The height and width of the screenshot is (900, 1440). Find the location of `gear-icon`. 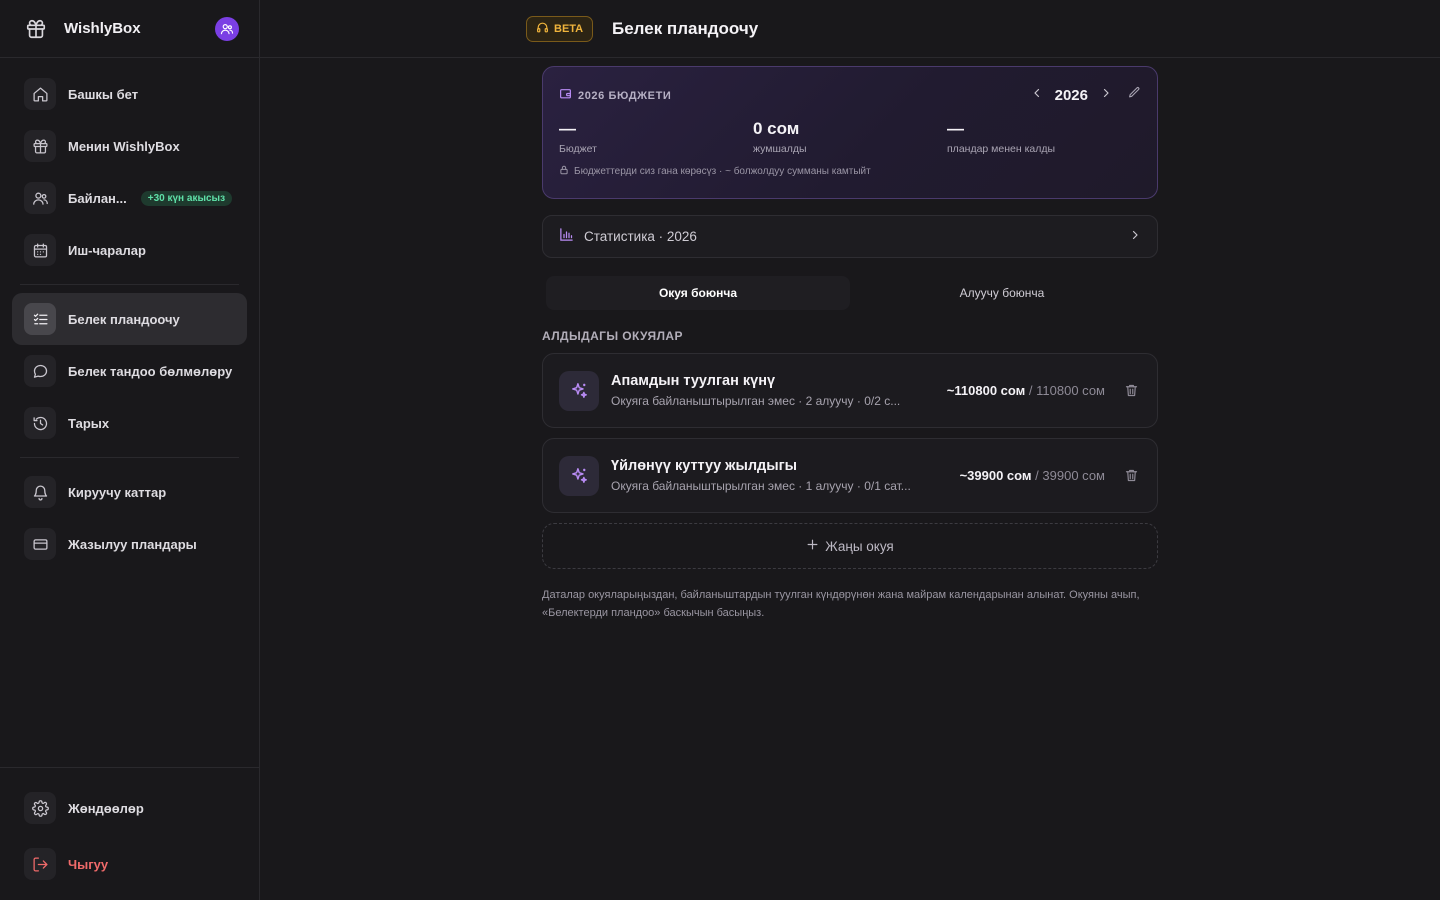

gear-icon is located at coordinates (40, 808).